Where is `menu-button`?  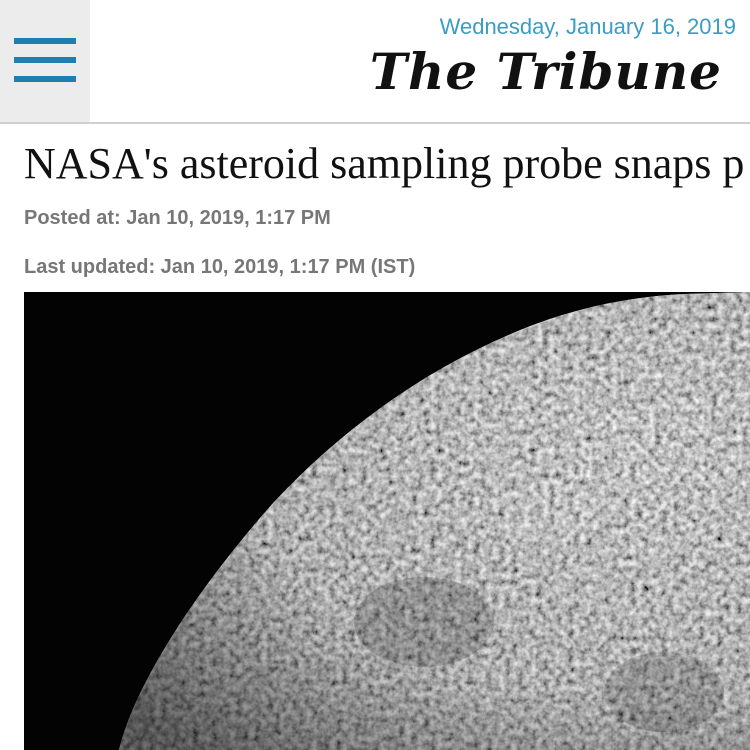 menu-button is located at coordinates (45, 61).